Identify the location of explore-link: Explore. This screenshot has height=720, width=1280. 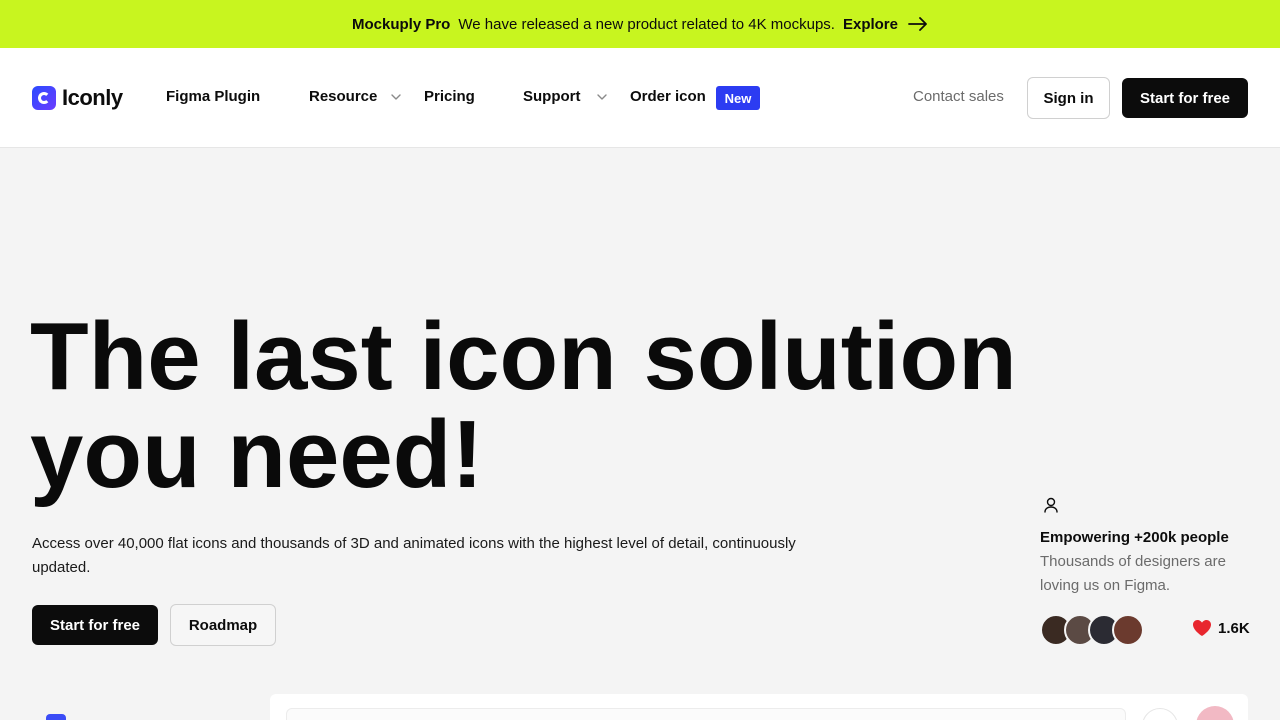
(885, 24).